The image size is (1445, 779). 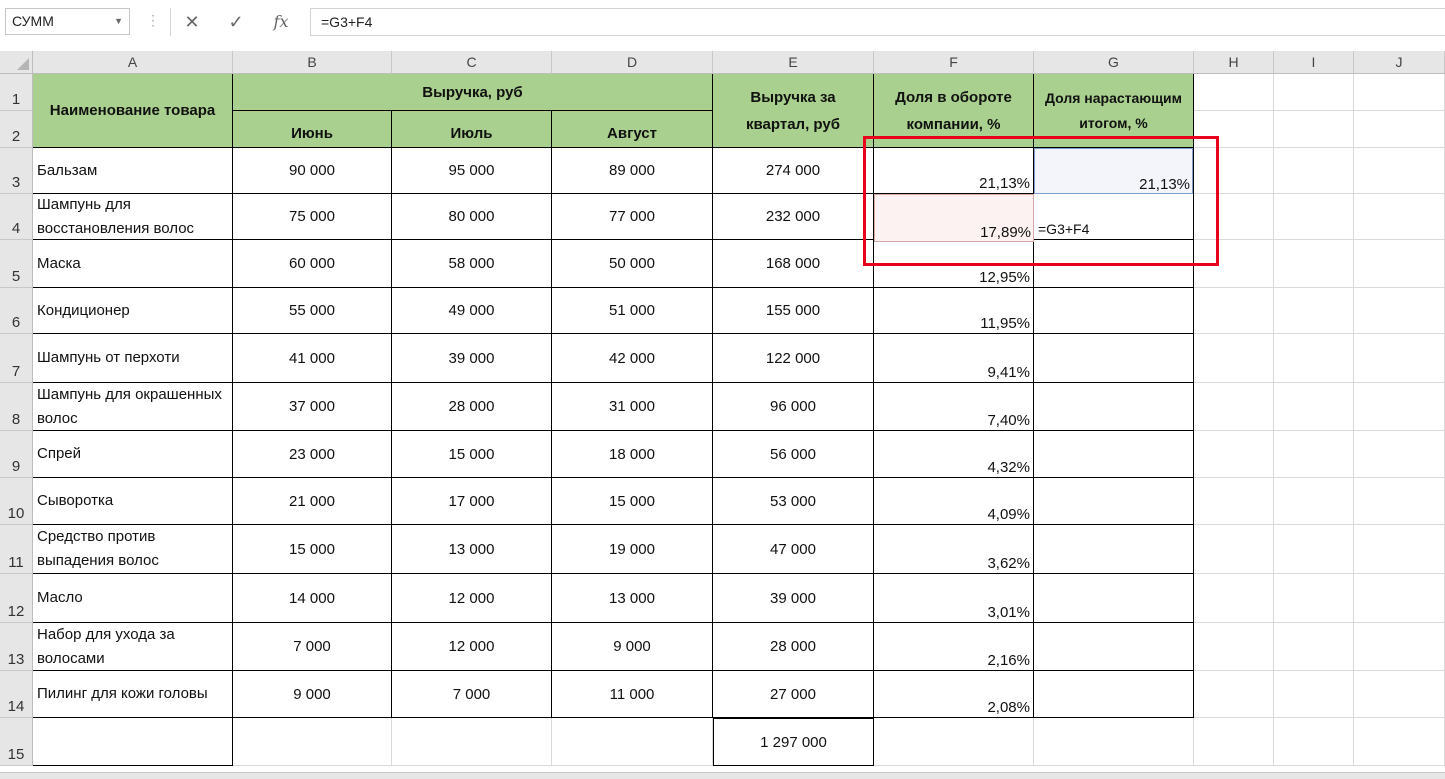 I want to click on cell-june: 23 000, so click(x=312, y=454).